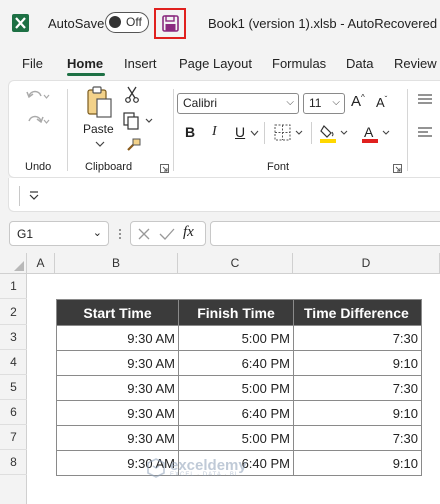 The height and width of the screenshot is (504, 440). I want to click on toggle-state-text: Off, so click(134, 22).